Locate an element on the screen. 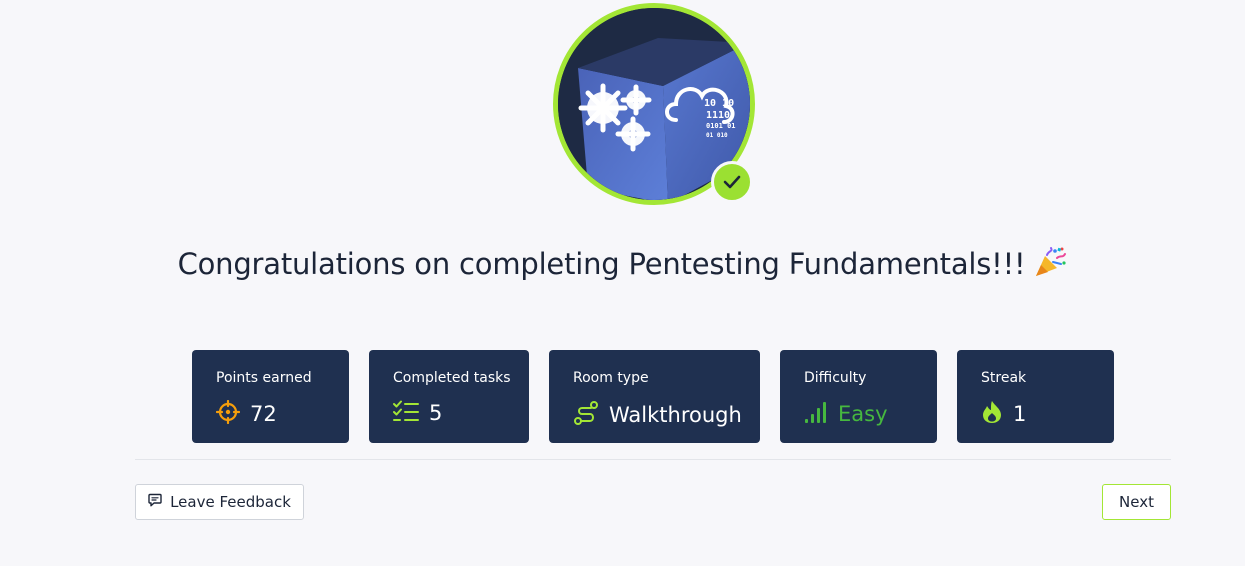 The height and width of the screenshot is (566, 1245). badge-binary-line: 01 010 is located at coordinates (717, 135).